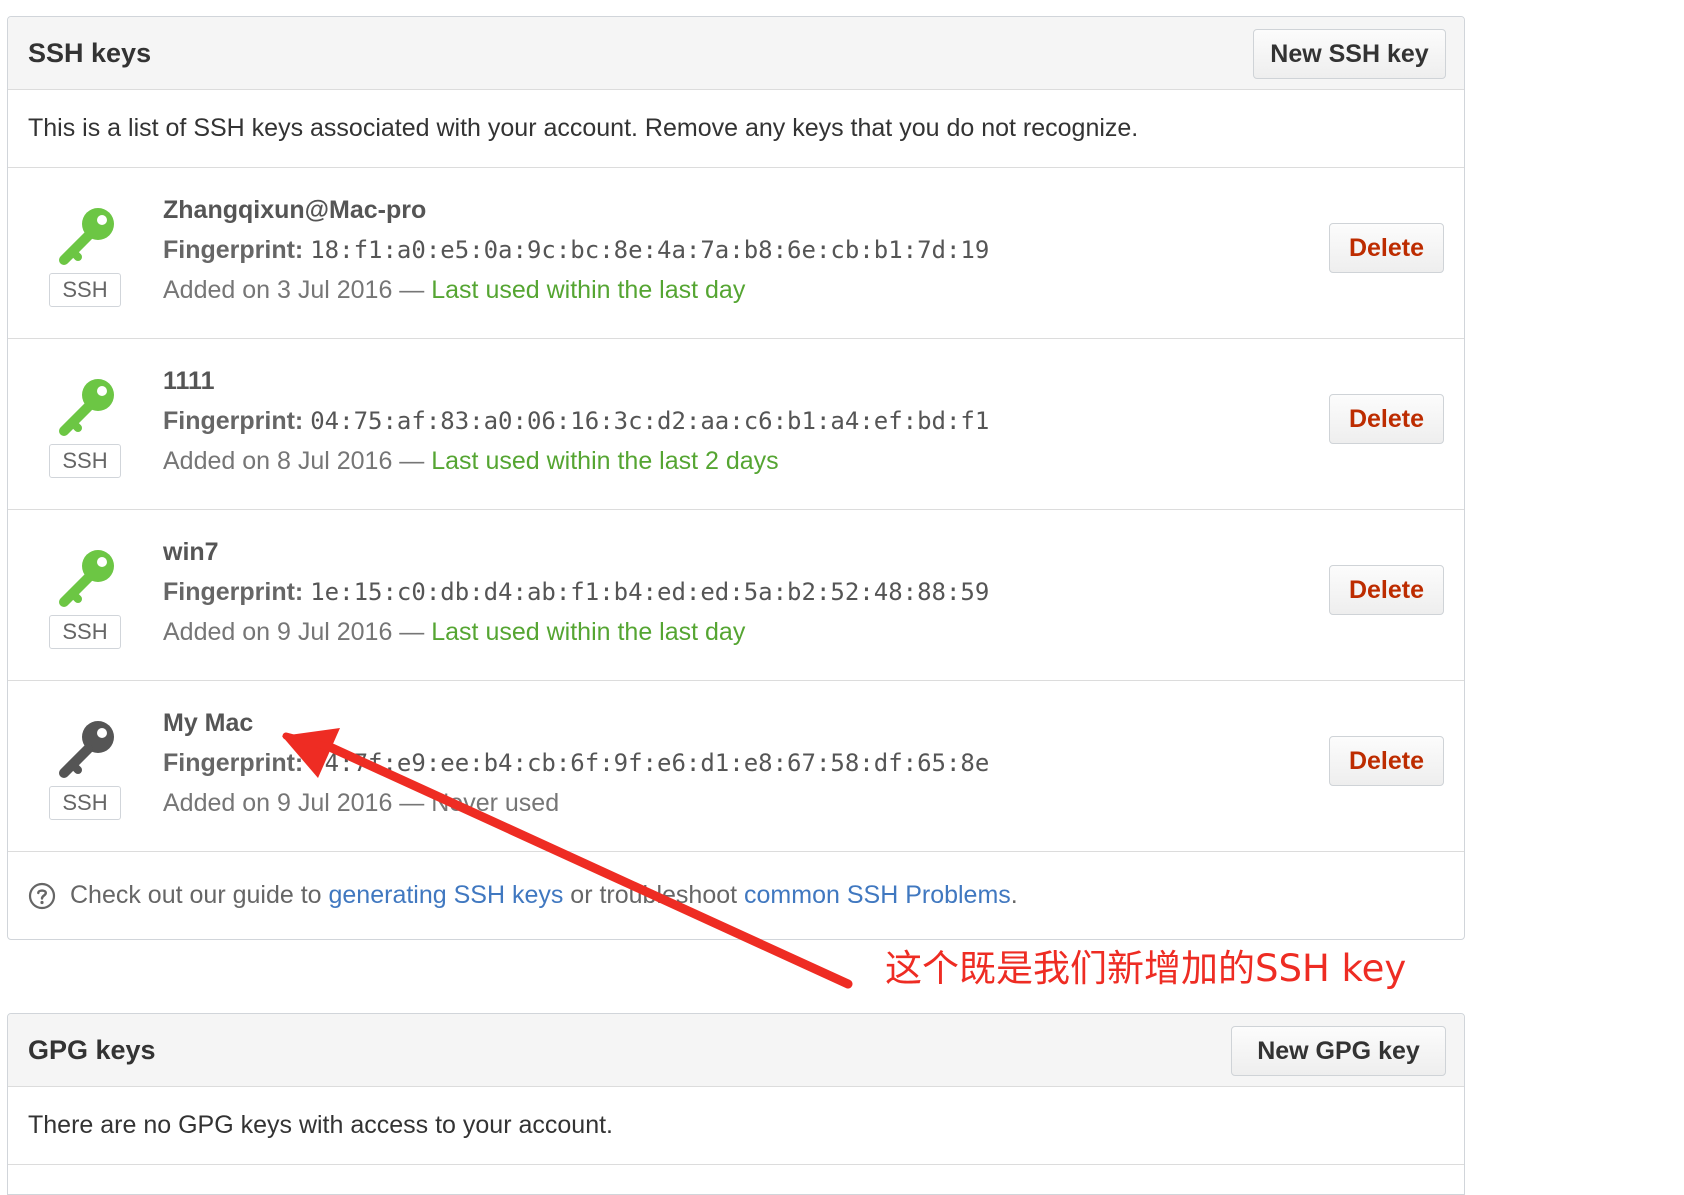 This screenshot has height=1195, width=1684. Describe the element at coordinates (736, 1050) in the screenshot. I see `gpg-keys-header: GPG keys New GPG key` at that location.